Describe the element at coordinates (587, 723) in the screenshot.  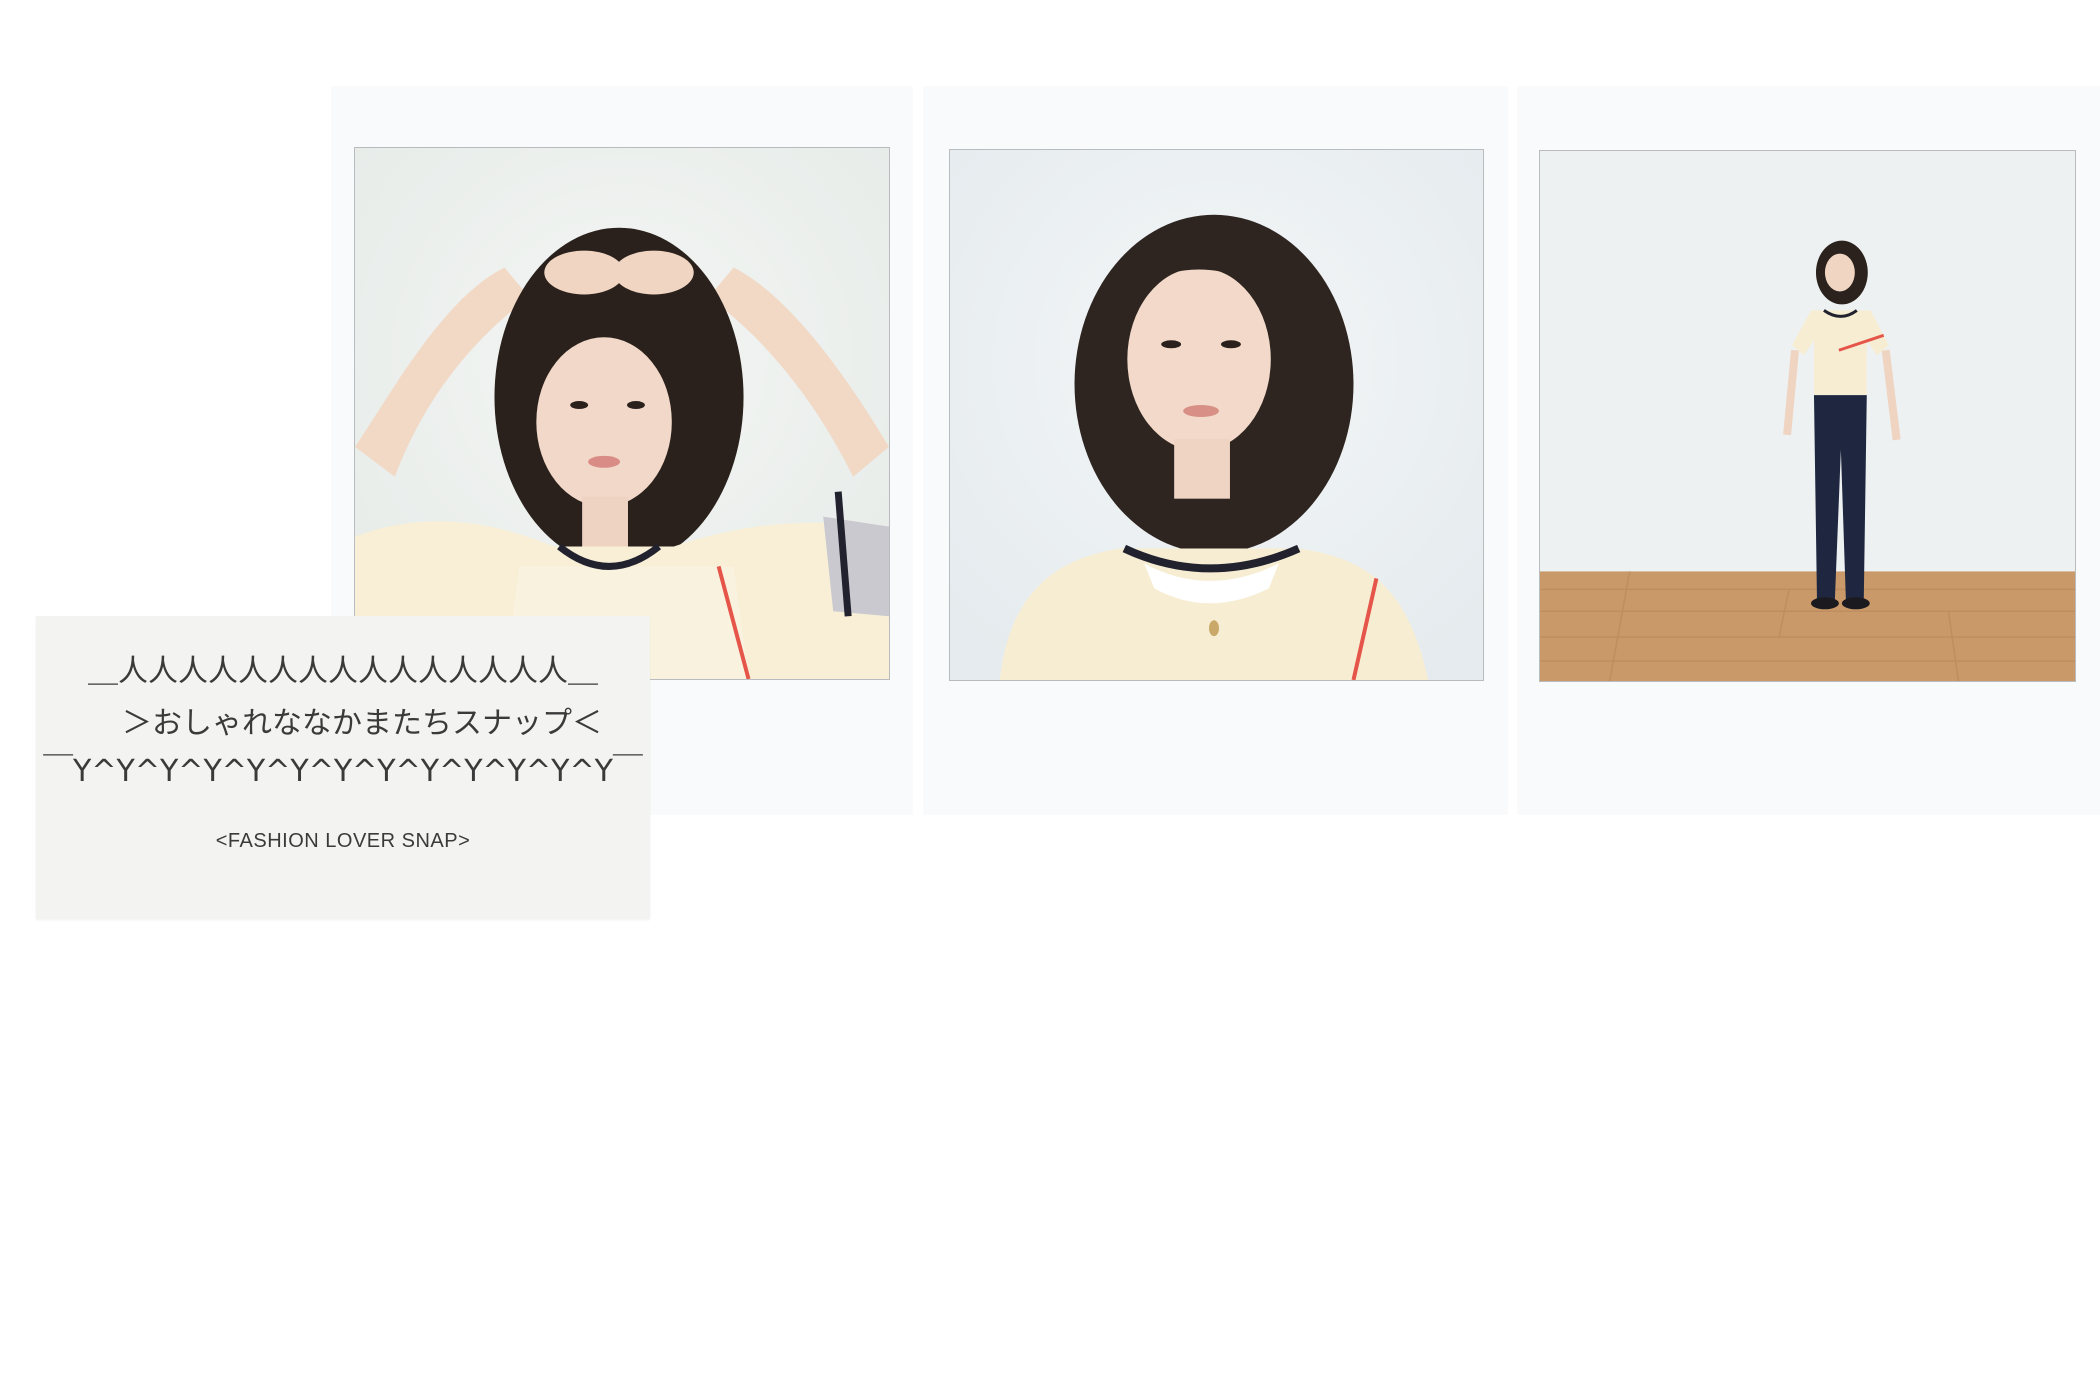
I see `card-right-bracket: ＜` at that location.